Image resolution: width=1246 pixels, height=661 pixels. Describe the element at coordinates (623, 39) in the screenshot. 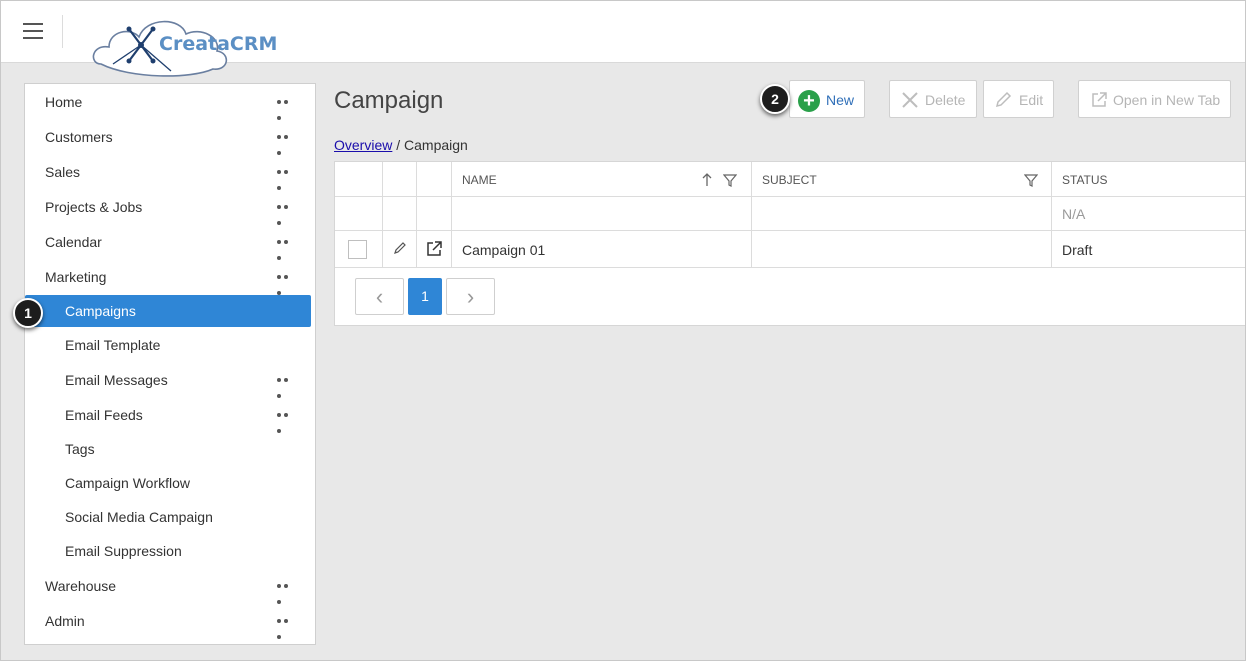

I see `top-bar: CreataCRM` at that location.